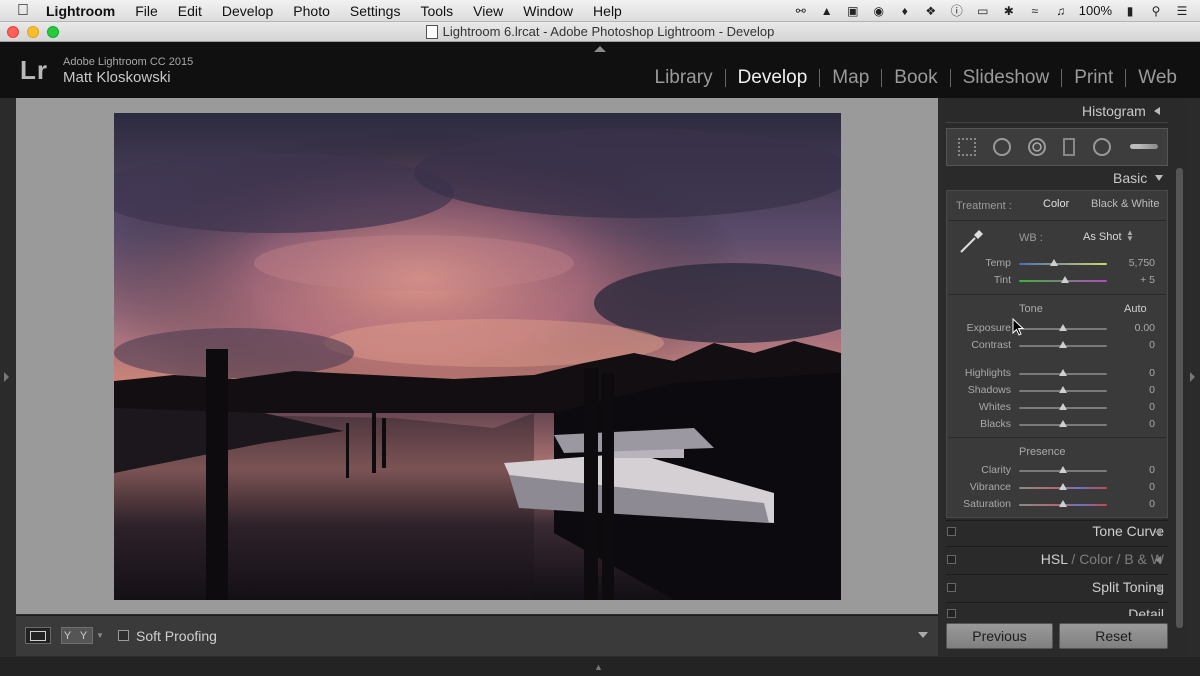 The width and height of the screenshot is (1200, 676). Describe the element at coordinates (1135, 309) in the screenshot. I see `auto-tone-button: Auto` at that location.